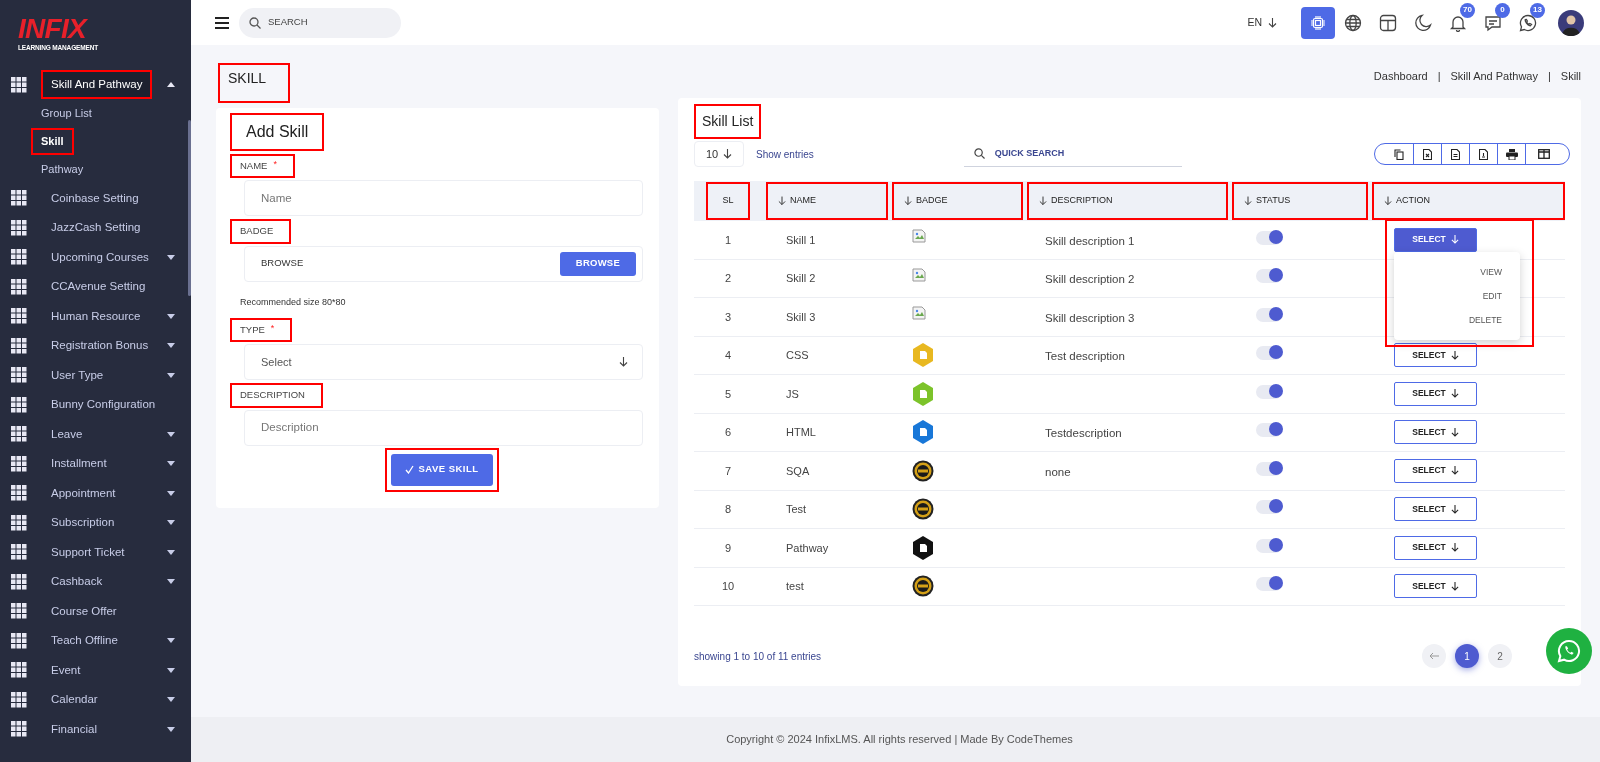 Image resolution: width=1600 pixels, height=762 pixels. Describe the element at coordinates (84, 641) in the screenshot. I see `sidebar-item: Teach Offline` at that location.